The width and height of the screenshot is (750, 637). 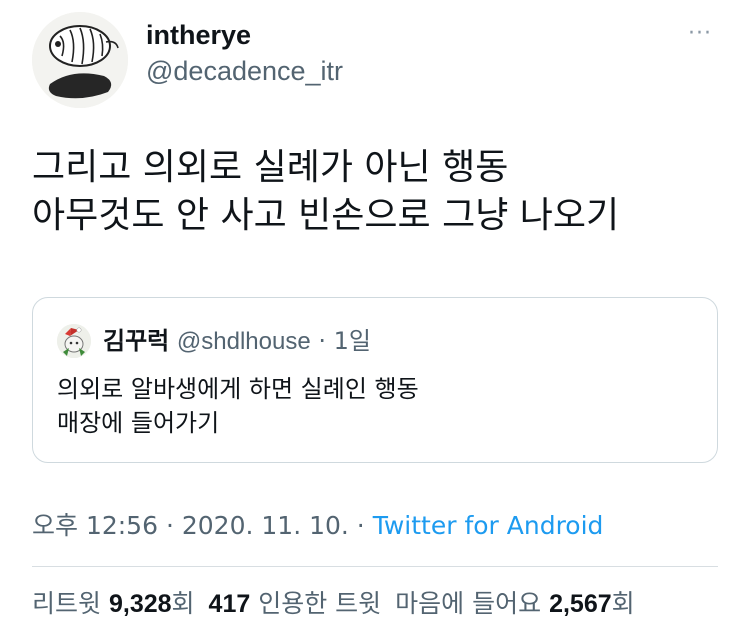 I want to click on quote-tweets-stat: 417 인용한 트윗, so click(x=295, y=603).